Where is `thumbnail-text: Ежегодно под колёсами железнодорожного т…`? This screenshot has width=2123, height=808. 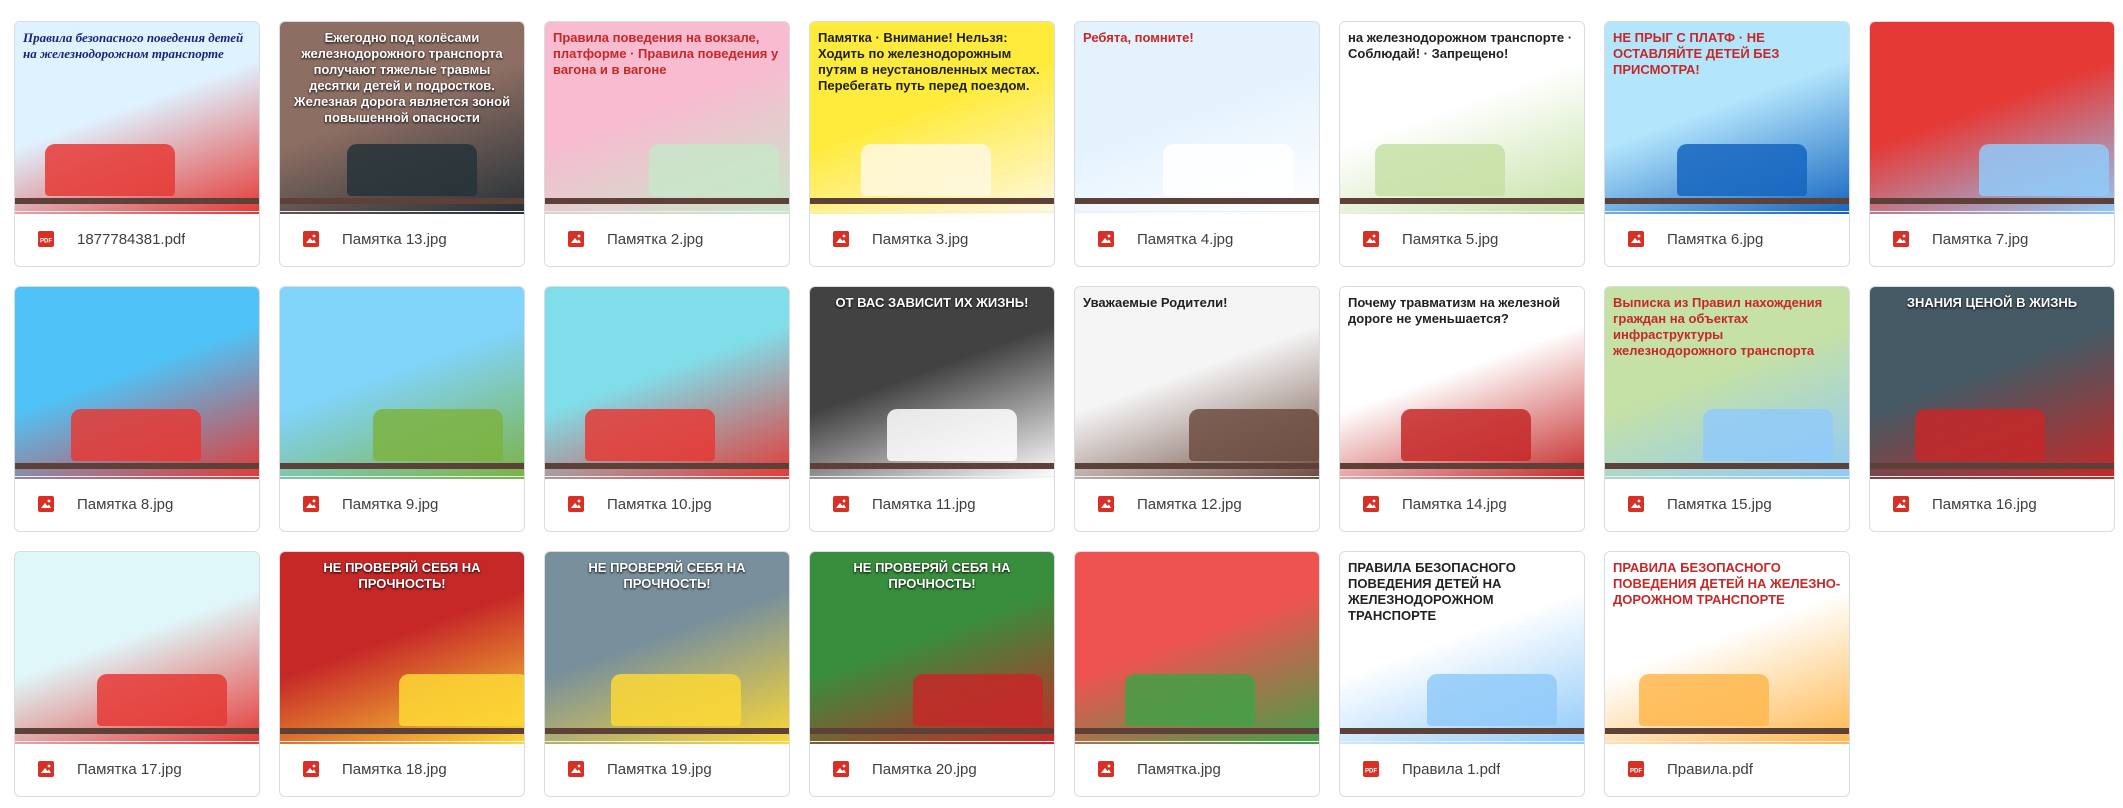
thumbnail-text: Ежегодно под колёсами железнодорожного т… is located at coordinates (402, 77).